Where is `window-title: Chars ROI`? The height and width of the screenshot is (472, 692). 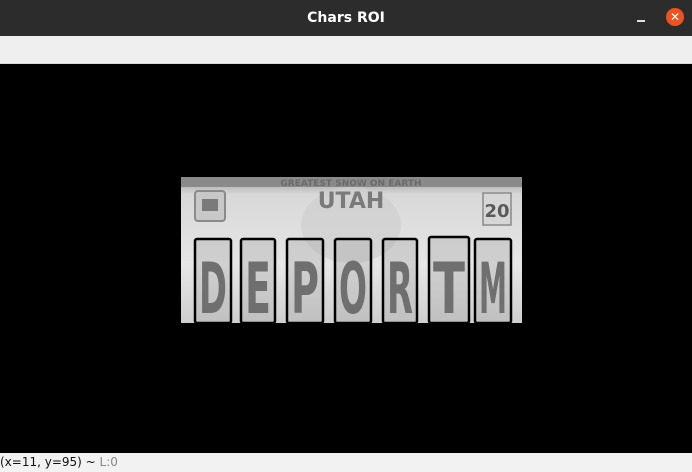
window-title: Chars ROI is located at coordinates (346, 18).